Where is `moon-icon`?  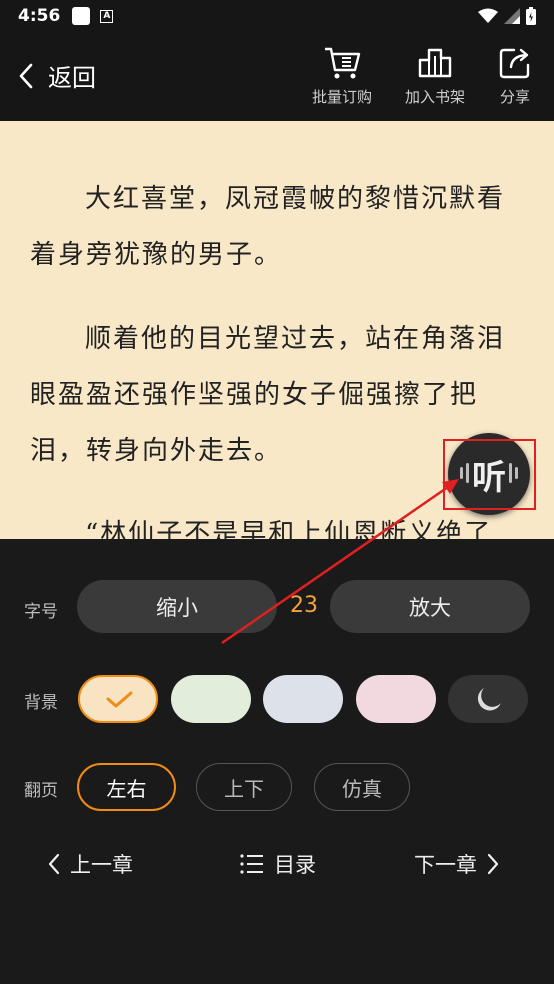
moon-icon is located at coordinates (489, 699).